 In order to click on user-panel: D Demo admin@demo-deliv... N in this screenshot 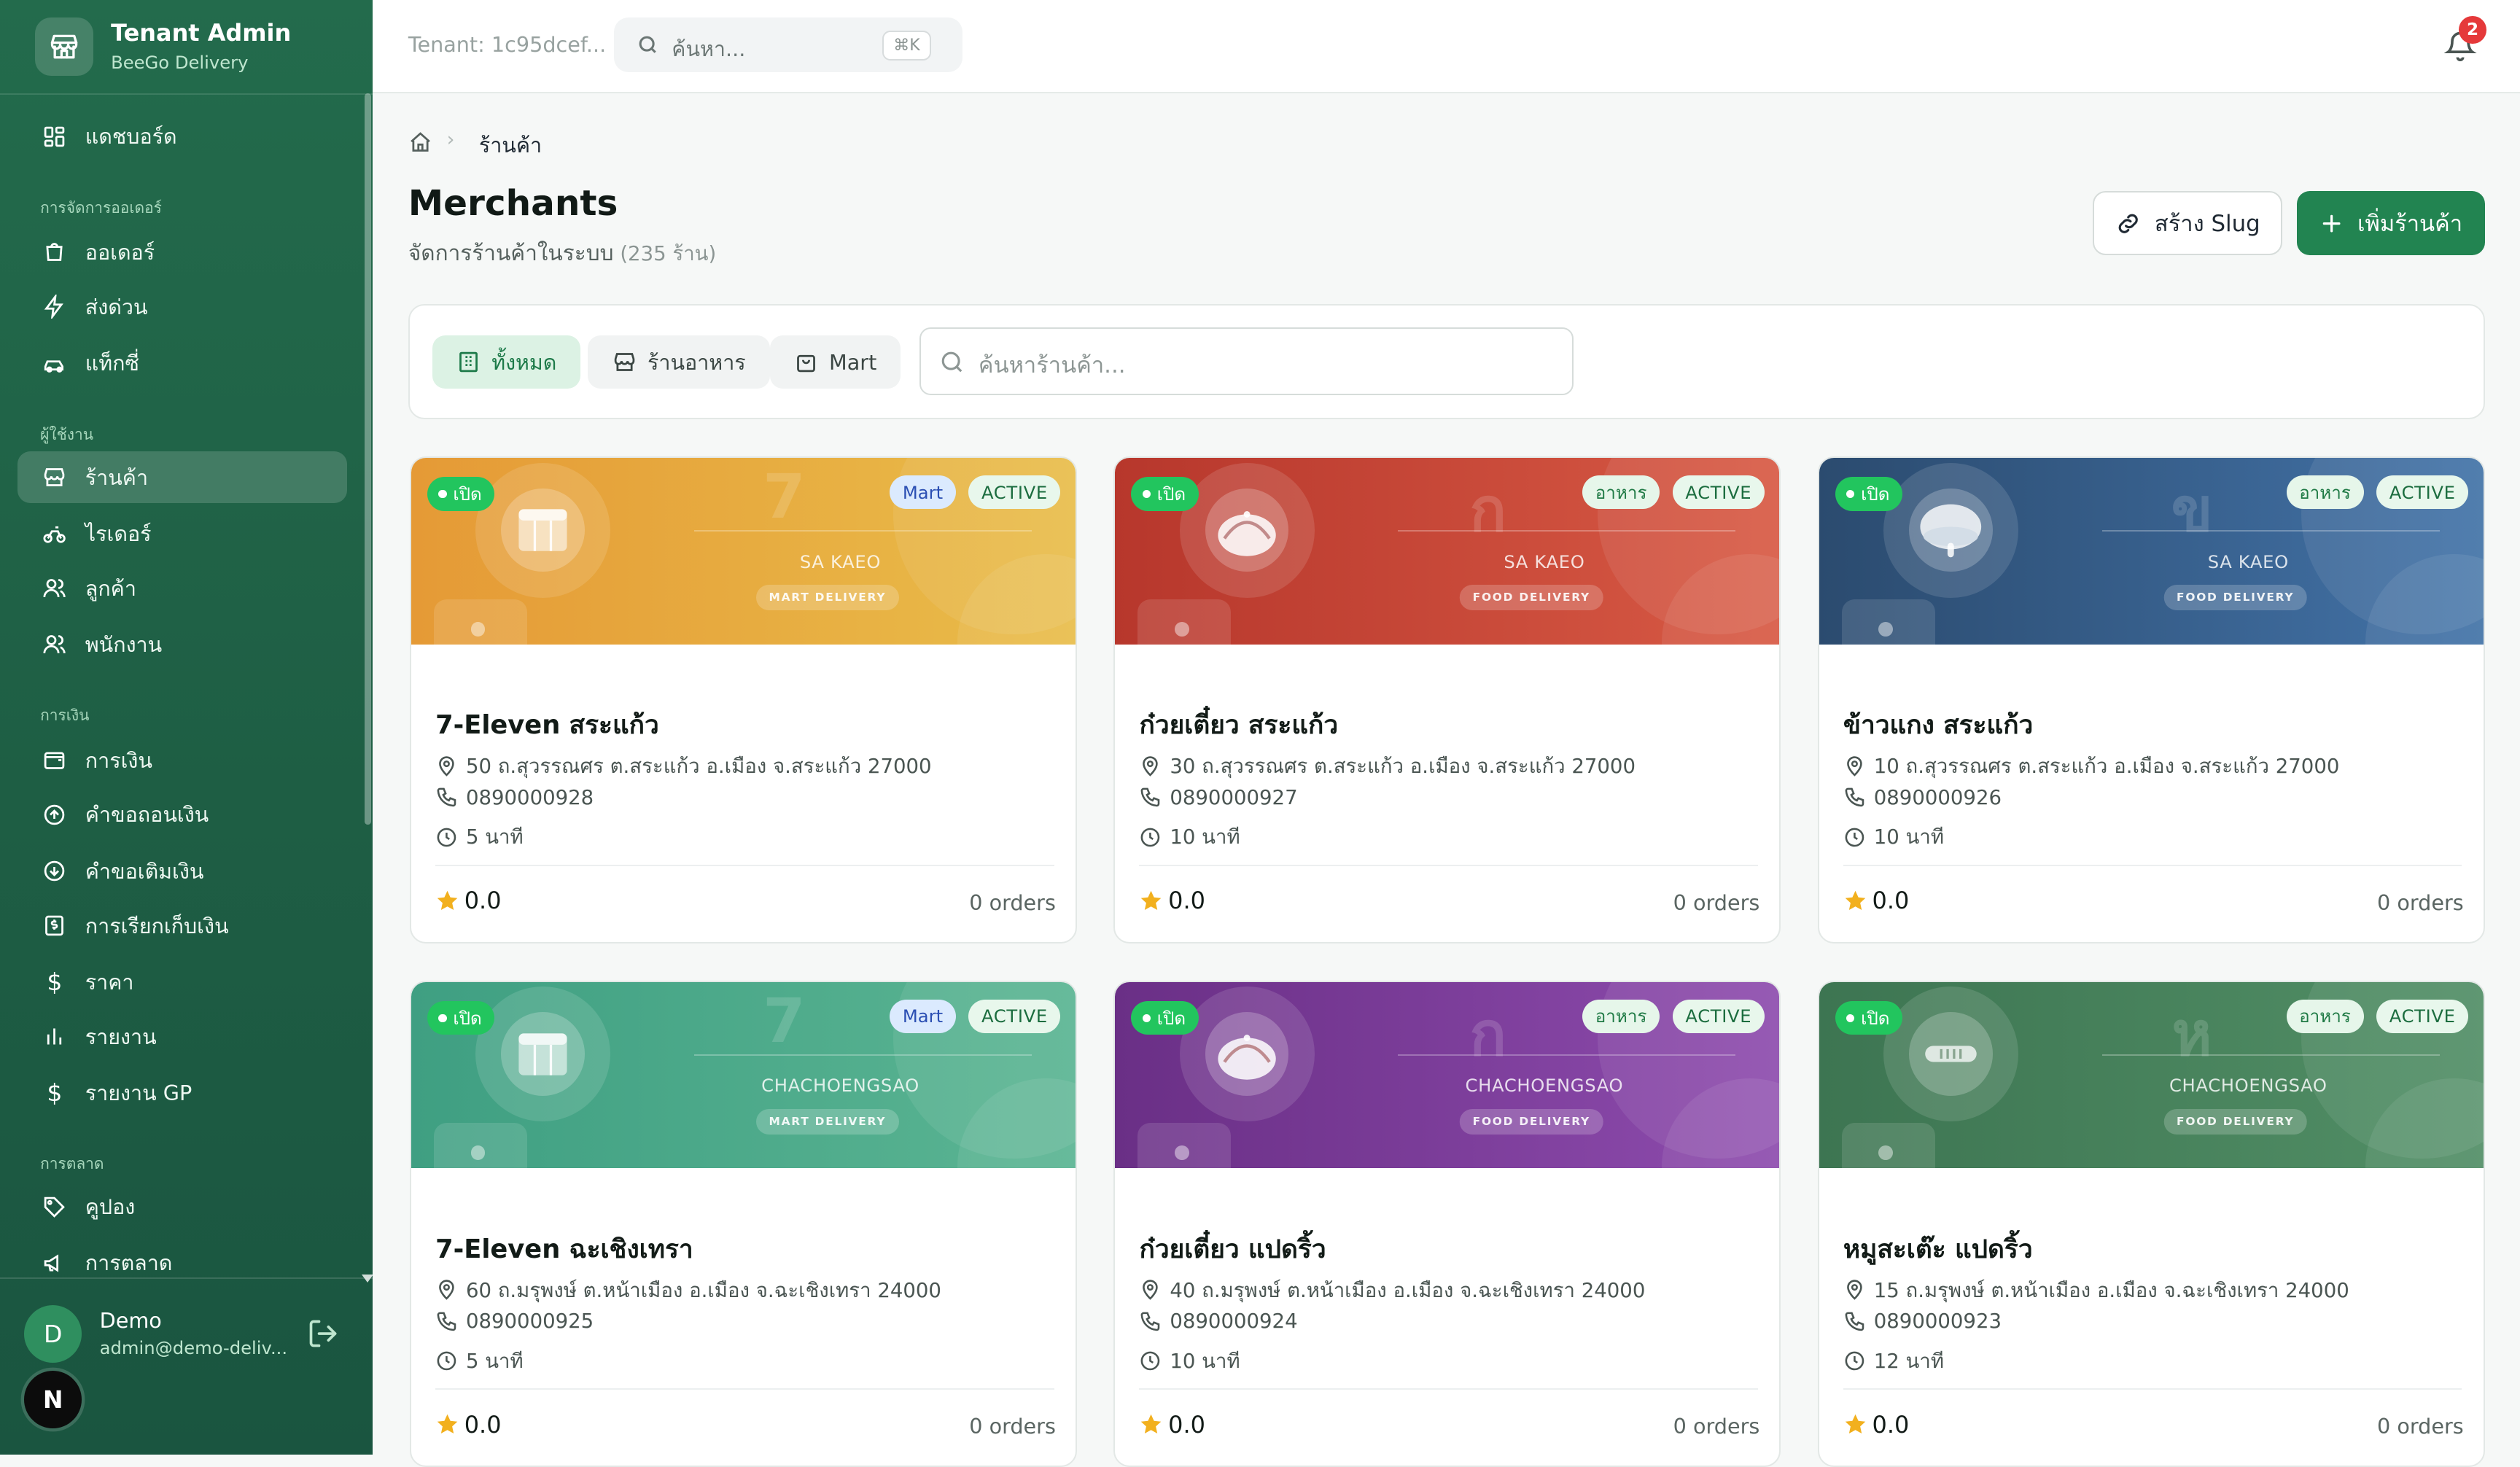, I will do `click(186, 1365)`.